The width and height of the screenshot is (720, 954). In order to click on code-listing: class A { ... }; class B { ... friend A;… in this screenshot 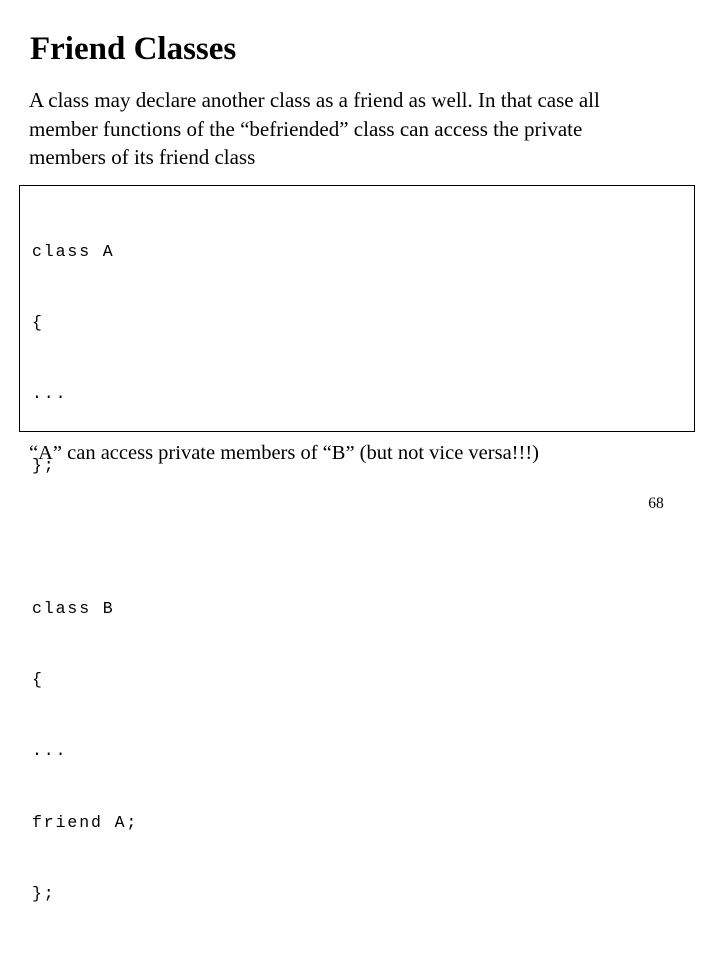, I will do `click(85, 573)`.